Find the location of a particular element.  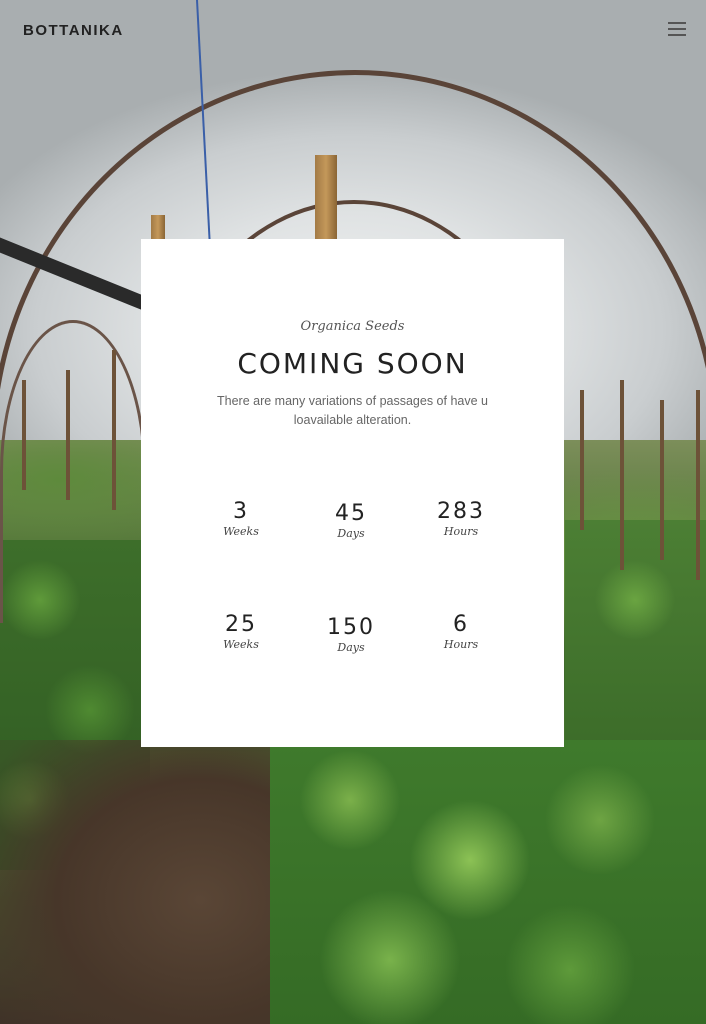

brand-logo: BOTTANIKA is located at coordinates (73, 30).